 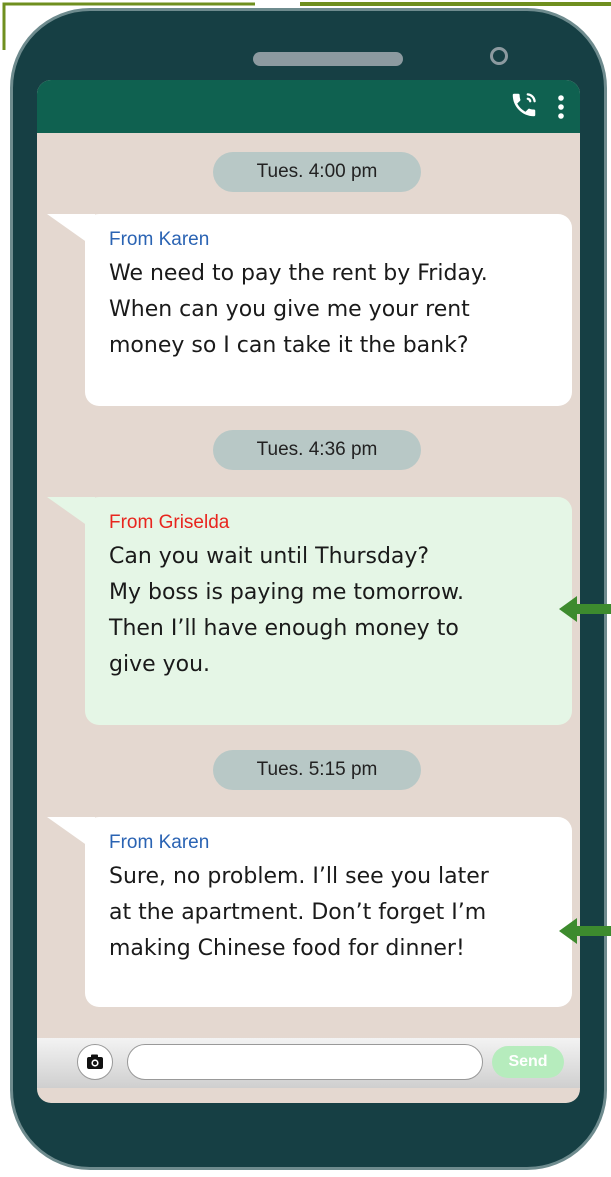 I want to click on message-composer: Send, so click(x=308, y=1063).